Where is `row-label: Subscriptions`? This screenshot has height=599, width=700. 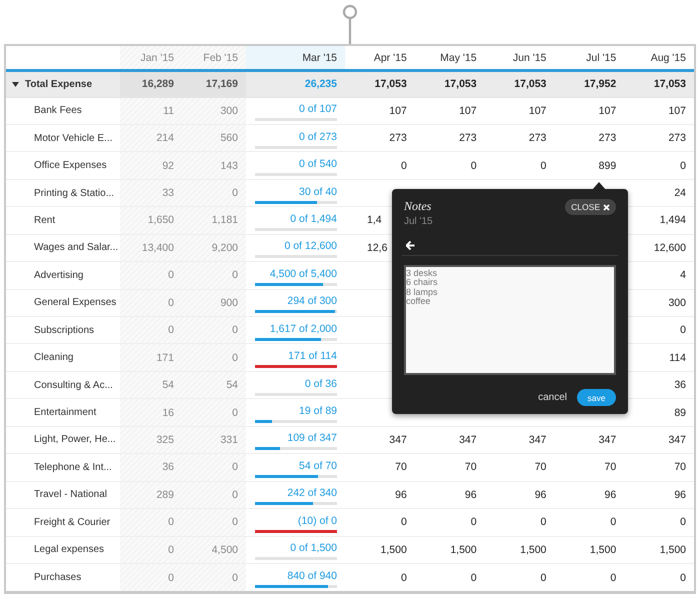
row-label: Subscriptions is located at coordinates (64, 330).